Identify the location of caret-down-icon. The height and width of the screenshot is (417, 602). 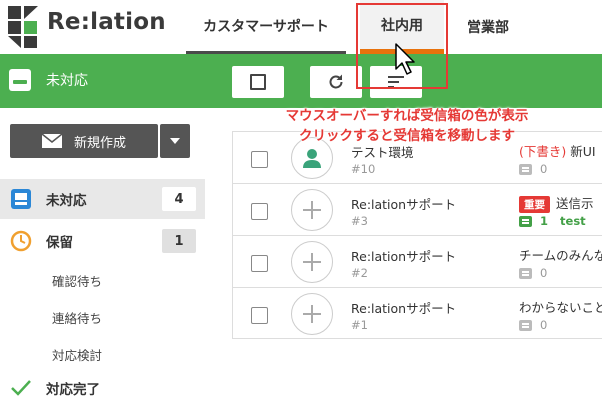
(175, 141).